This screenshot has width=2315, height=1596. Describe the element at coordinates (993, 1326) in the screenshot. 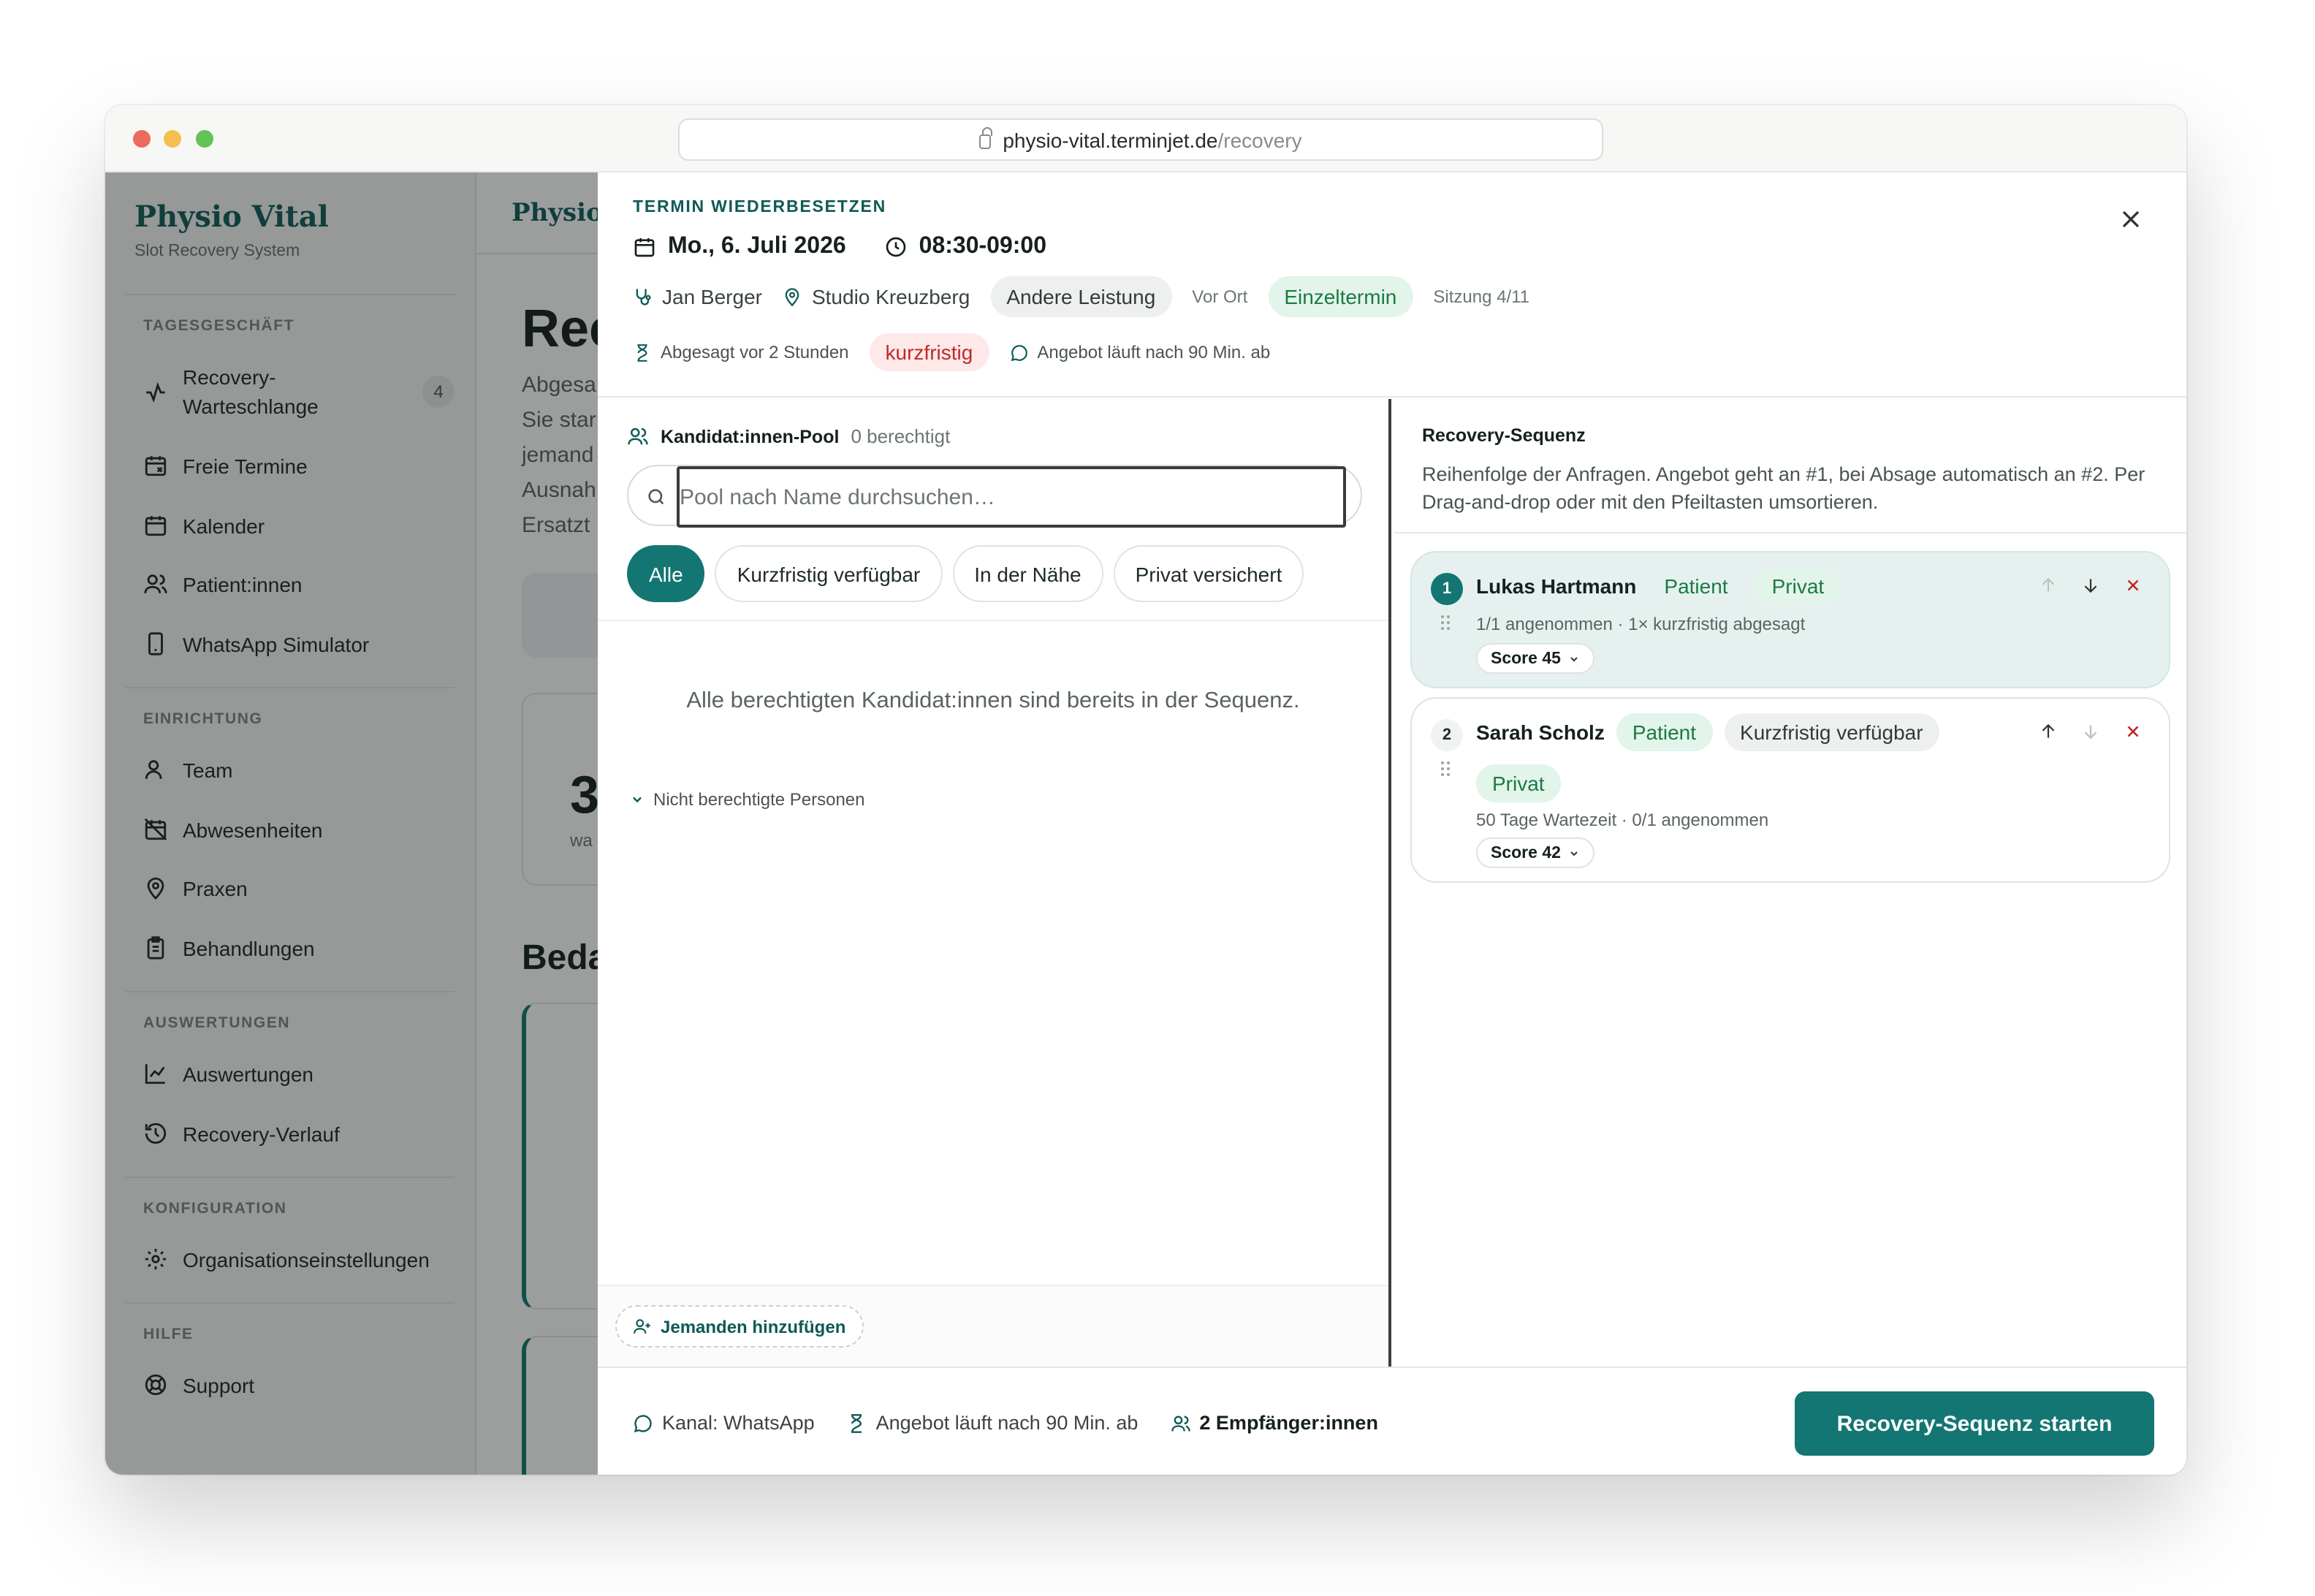

I see `pool-footer: Jemanden hinzufügen` at that location.